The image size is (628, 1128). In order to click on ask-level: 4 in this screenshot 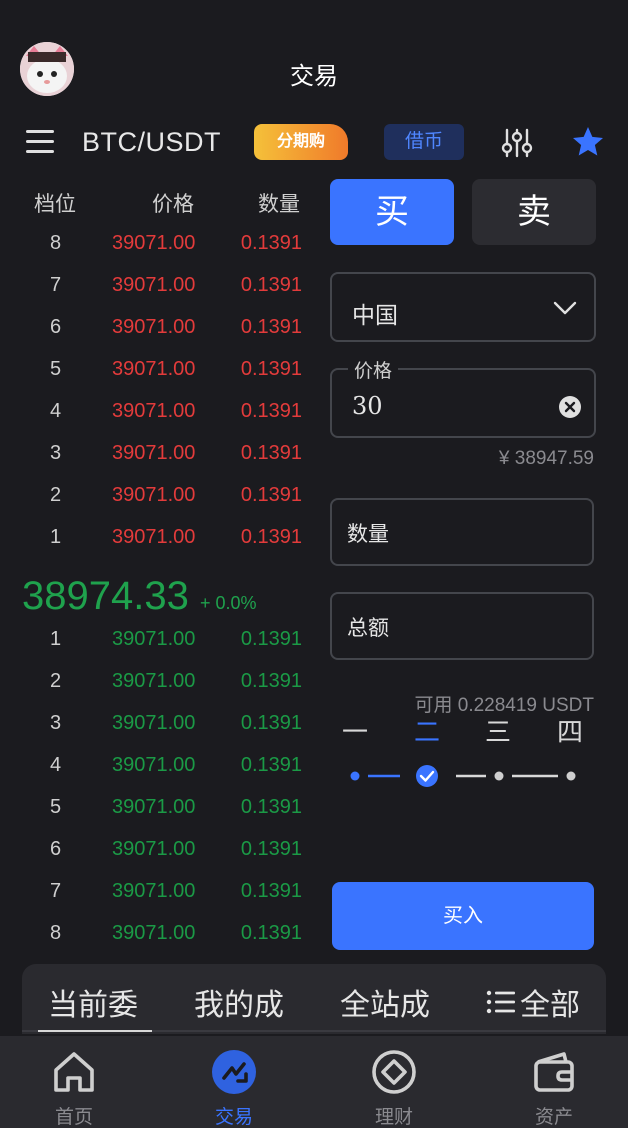, I will do `click(56, 411)`.